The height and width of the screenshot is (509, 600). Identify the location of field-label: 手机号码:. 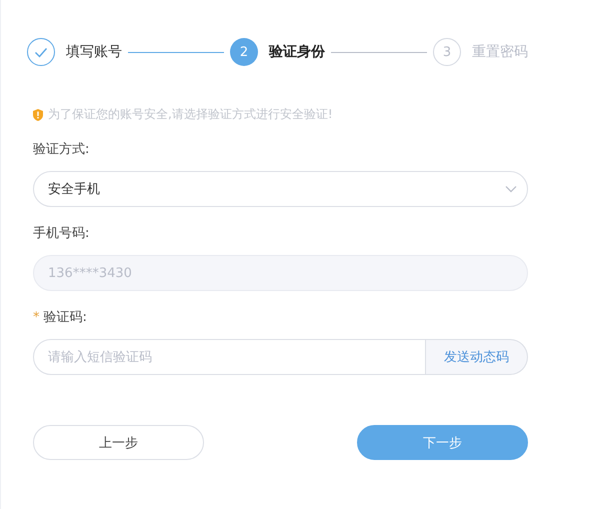
(61, 233).